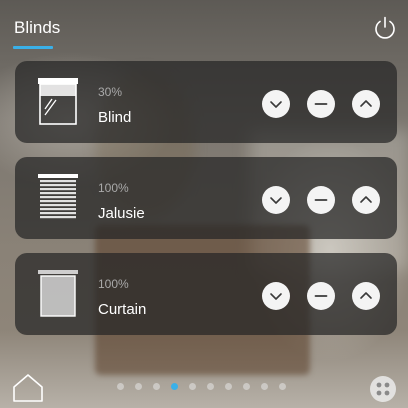 This screenshot has width=408, height=408. What do you see at coordinates (121, 213) in the screenshot?
I see `jalusie-name: Jalusie` at bounding box center [121, 213].